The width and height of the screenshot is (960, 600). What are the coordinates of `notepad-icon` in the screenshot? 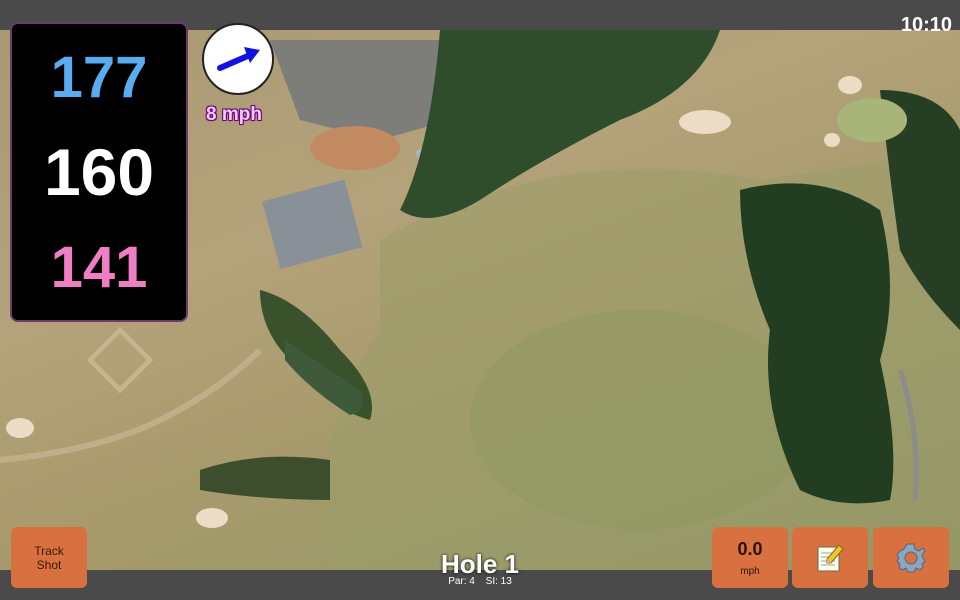 It's located at (830, 557).